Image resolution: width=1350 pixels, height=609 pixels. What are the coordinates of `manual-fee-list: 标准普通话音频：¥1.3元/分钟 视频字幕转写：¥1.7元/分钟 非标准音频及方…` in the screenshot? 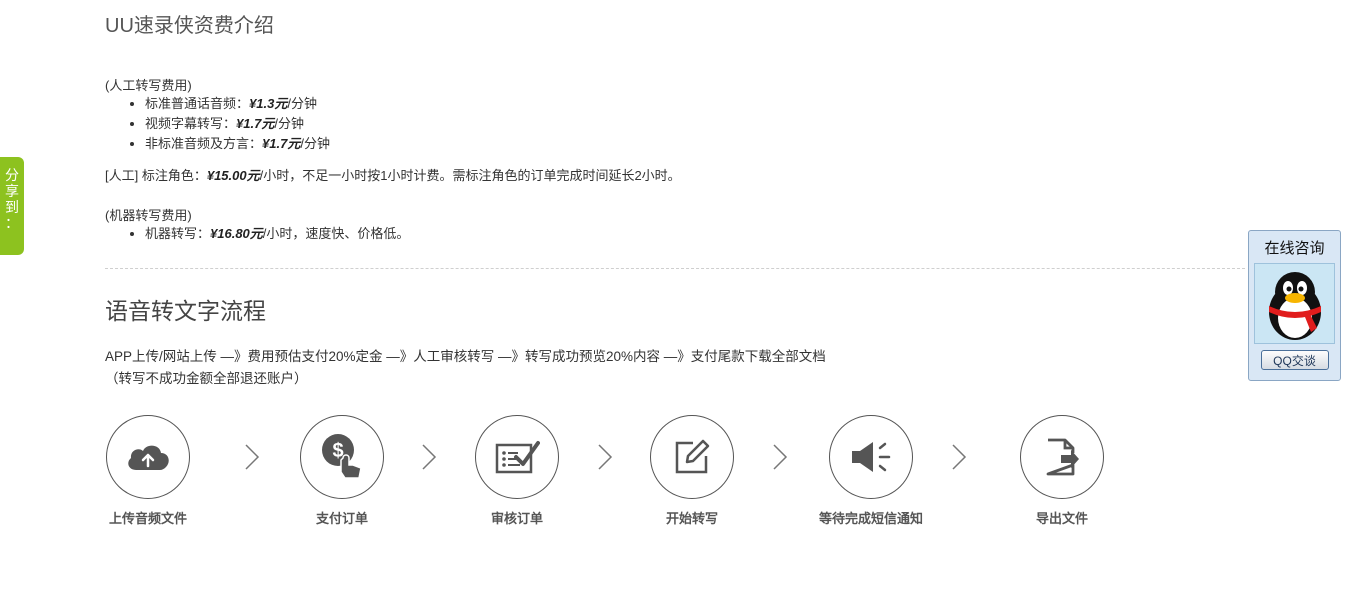 It's located at (227, 124).